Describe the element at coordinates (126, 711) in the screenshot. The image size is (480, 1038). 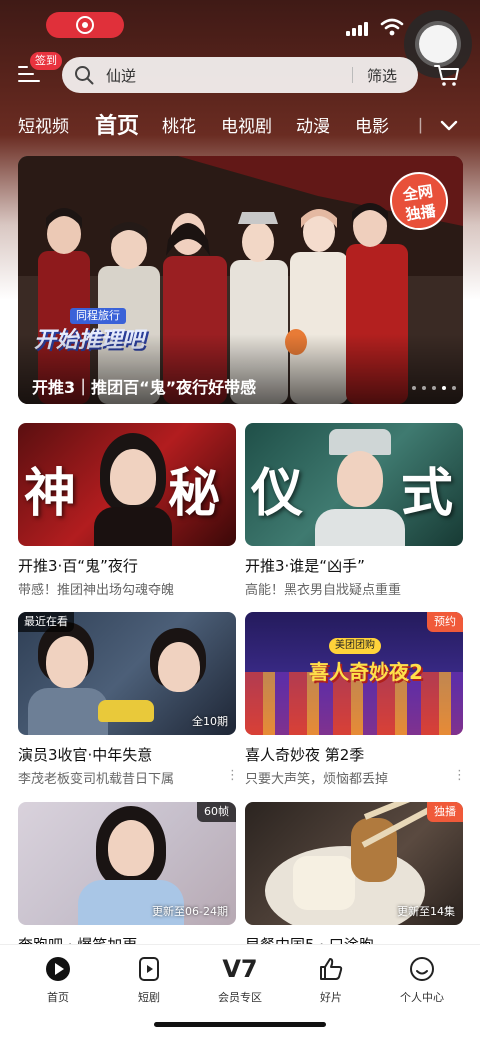
I see `toy-taxi` at that location.